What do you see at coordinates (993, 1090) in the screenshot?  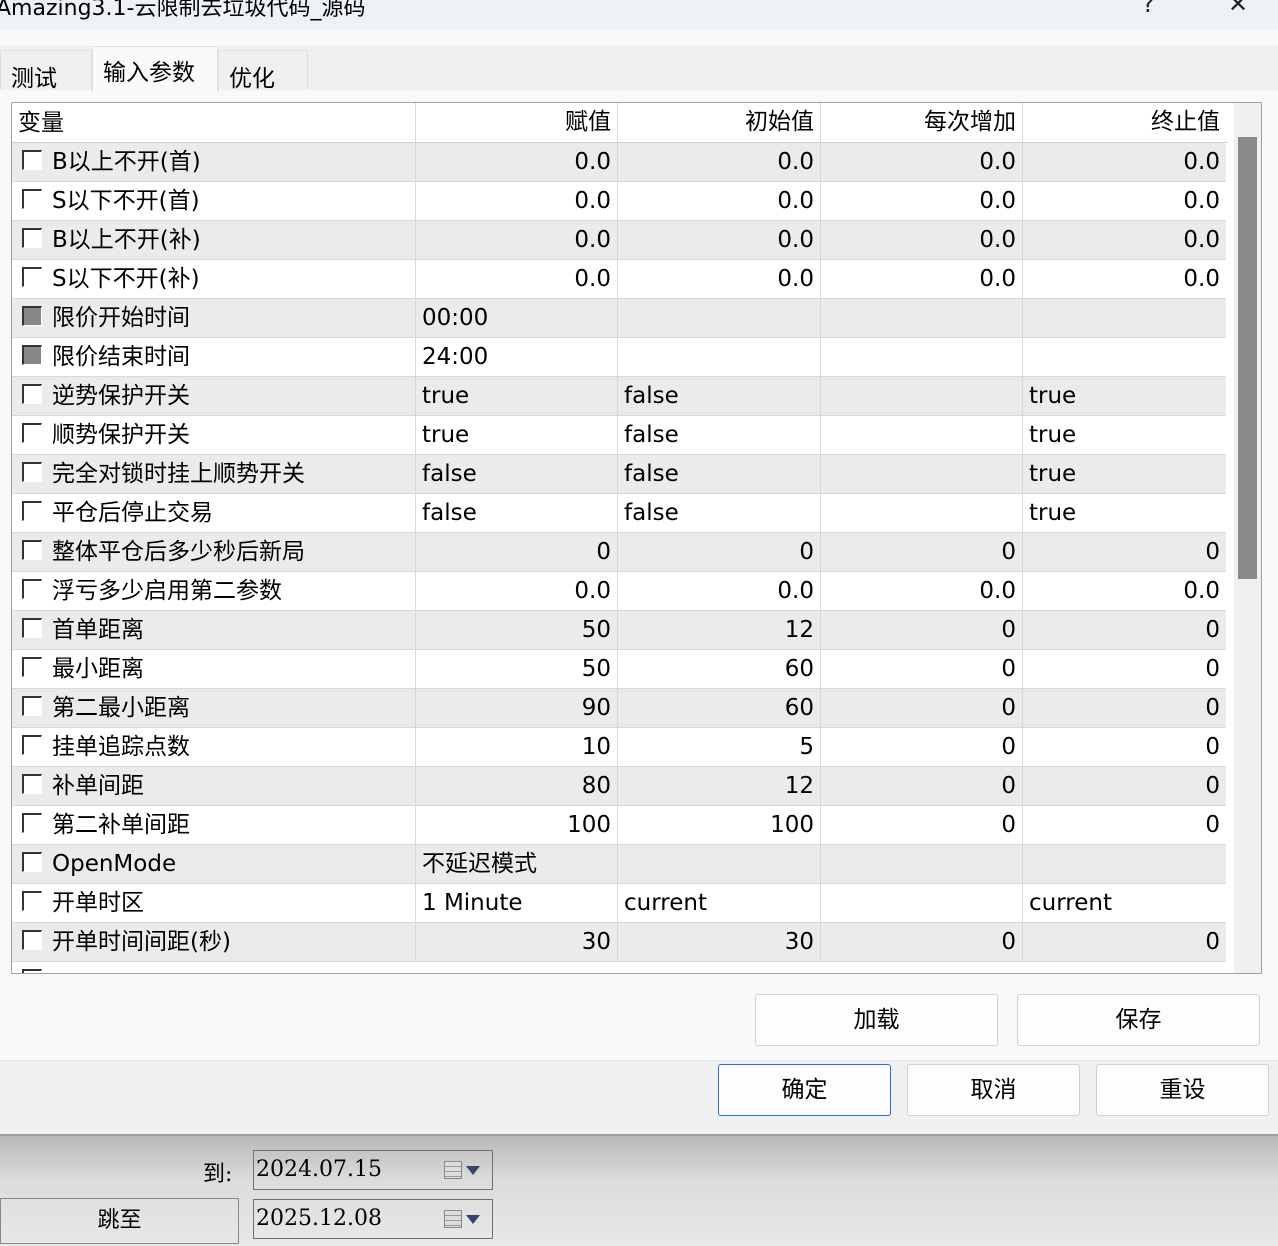 I see `cancel-button: 取消` at bounding box center [993, 1090].